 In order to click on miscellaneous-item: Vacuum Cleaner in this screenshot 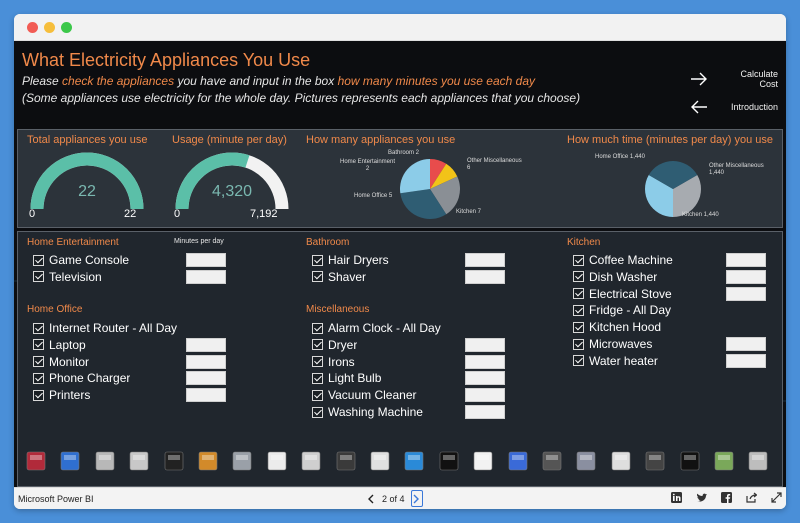, I will do `click(364, 395)`.